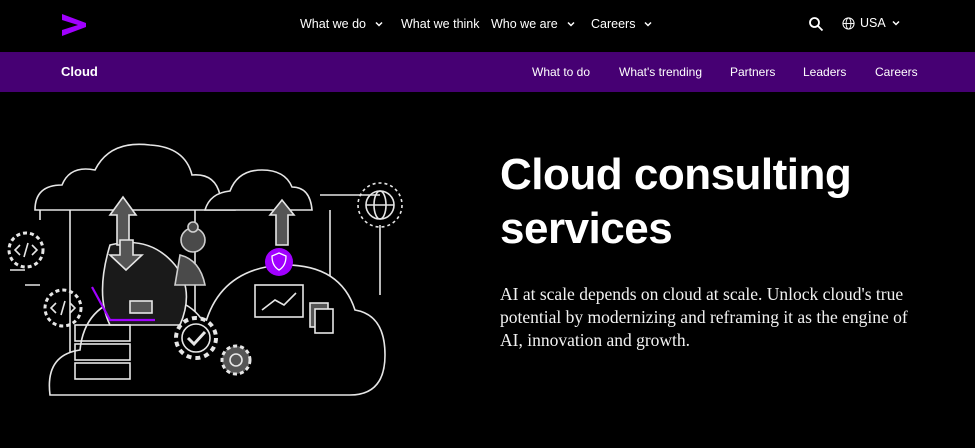  Describe the element at coordinates (660, 72) in the screenshot. I see `subnav-whats-trending: What's trending` at that location.